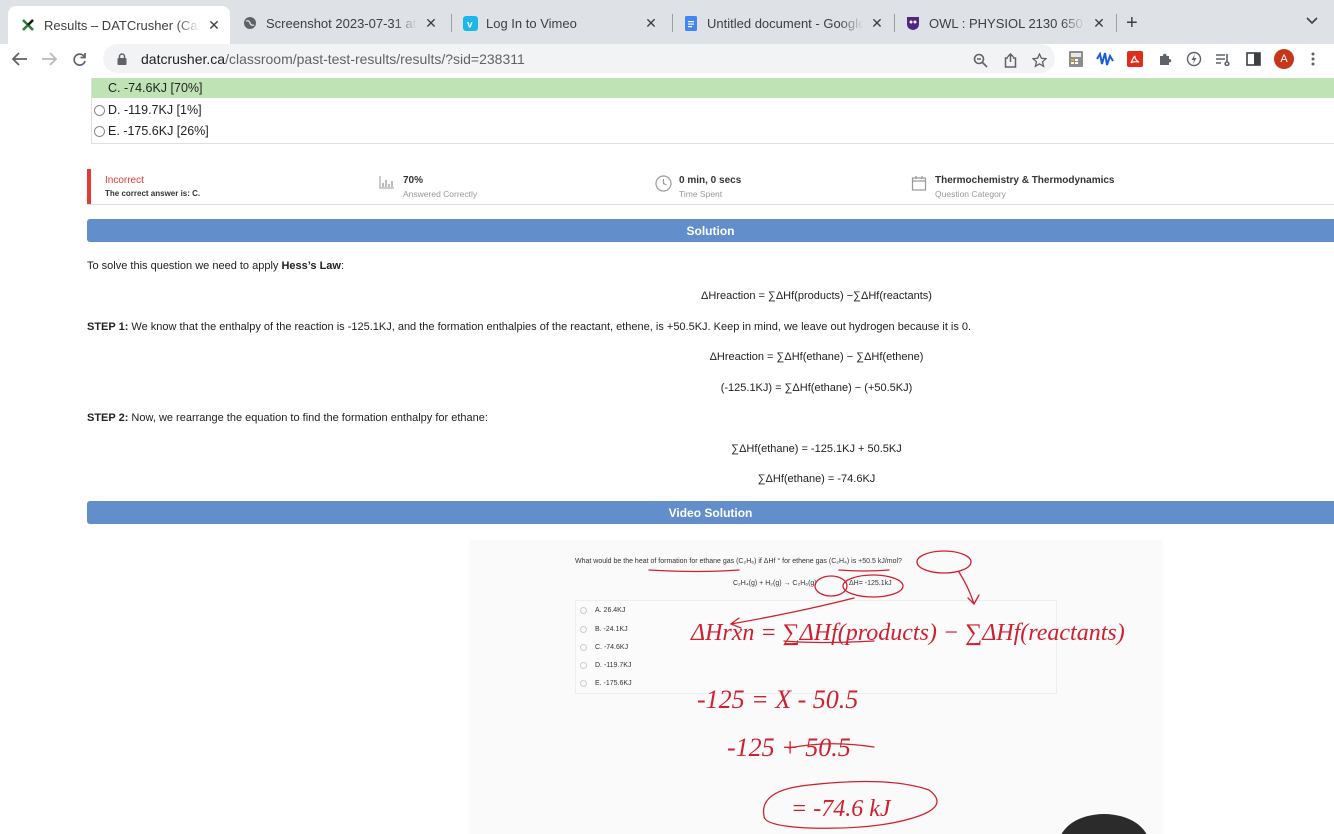 This screenshot has width=1334, height=834. What do you see at coordinates (710, 230) in the screenshot?
I see `solution-header: Solution` at bounding box center [710, 230].